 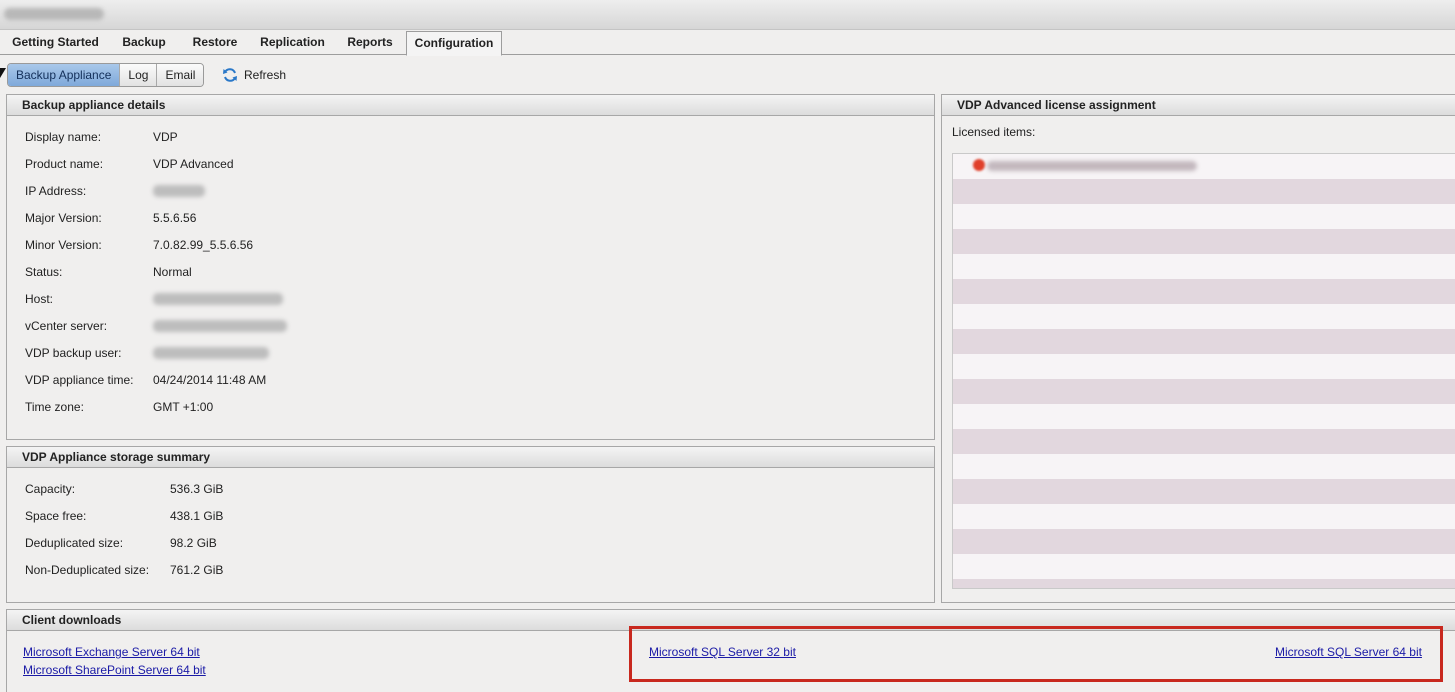 What do you see at coordinates (211, 353) in the screenshot?
I see `detail-value-vdp-backup-user-redacted` at bounding box center [211, 353].